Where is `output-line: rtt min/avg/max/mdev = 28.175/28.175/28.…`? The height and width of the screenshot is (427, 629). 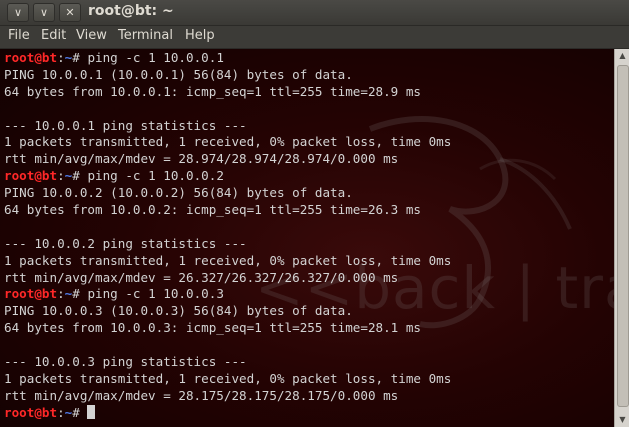 output-line: rtt min/avg/max/mdev = 28.175/28.175/28.… is located at coordinates (201, 395).